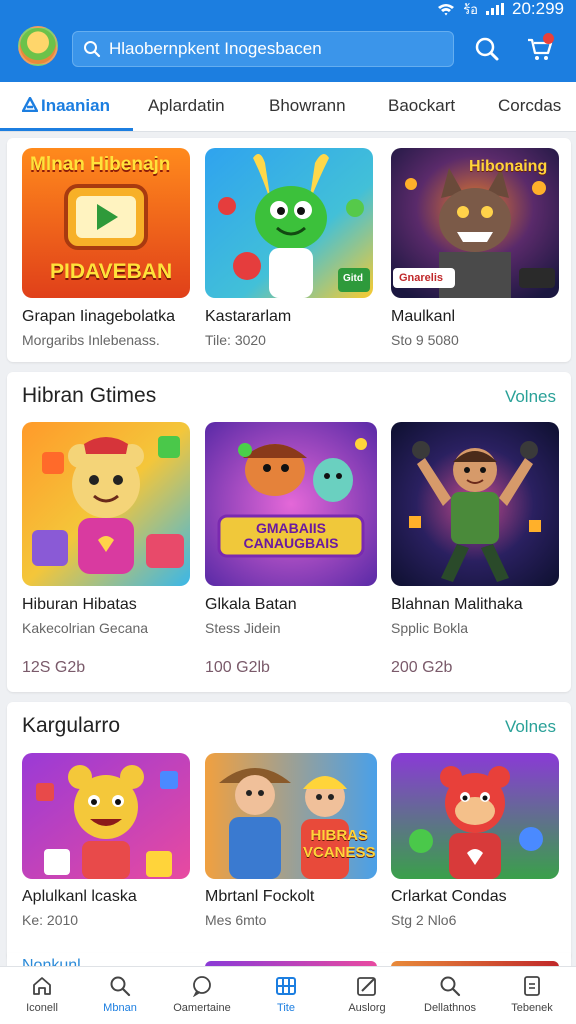 The width and height of the screenshot is (576, 1024). Describe the element at coordinates (201, 986) in the screenshot. I see `chat-bubble-icon` at that location.